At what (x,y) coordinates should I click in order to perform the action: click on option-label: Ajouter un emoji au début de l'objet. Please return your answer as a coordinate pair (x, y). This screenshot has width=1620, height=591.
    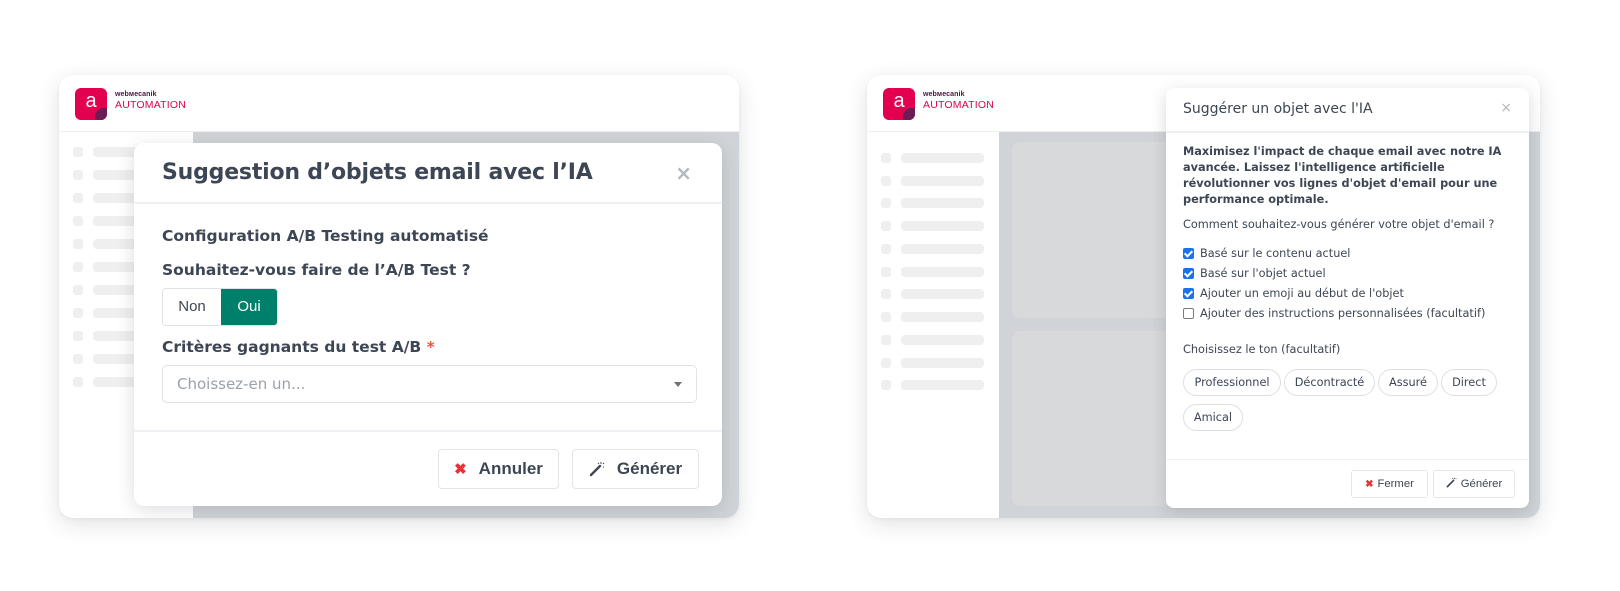
    Looking at the image, I should click on (1302, 293).